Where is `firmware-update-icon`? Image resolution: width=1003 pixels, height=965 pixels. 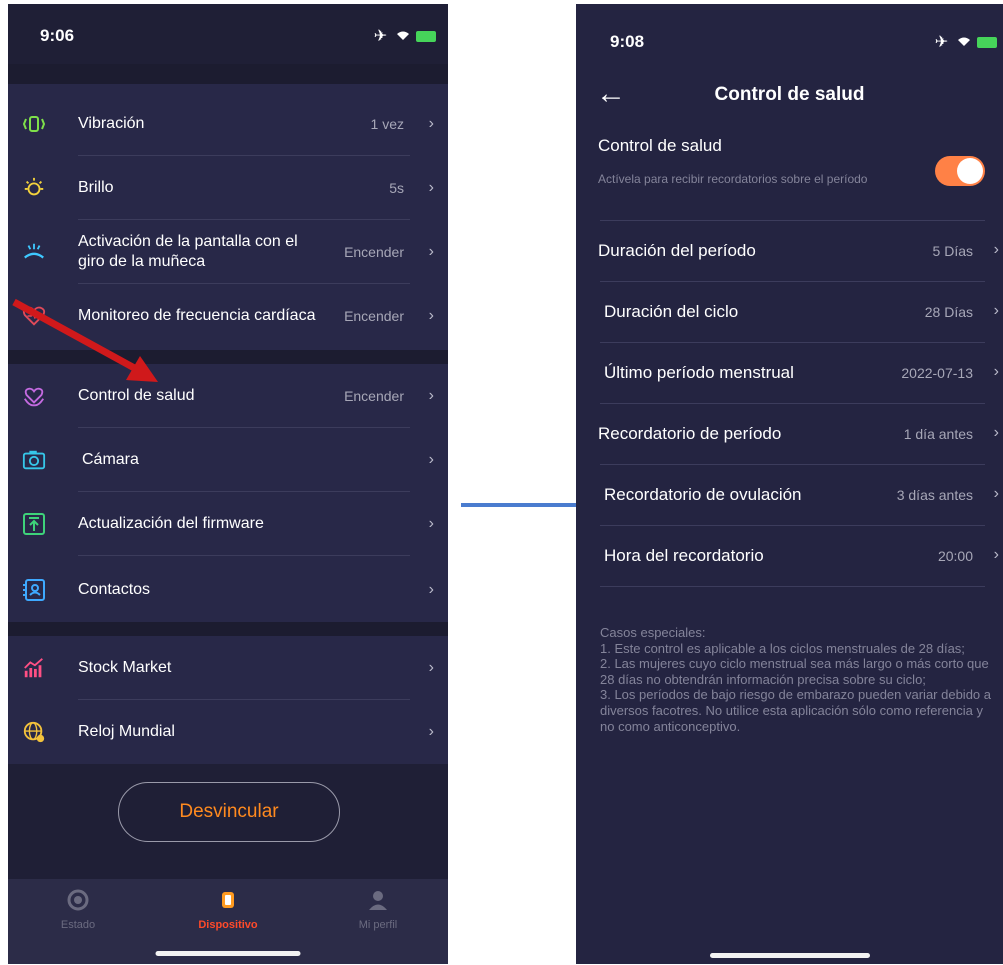 firmware-update-icon is located at coordinates (34, 524).